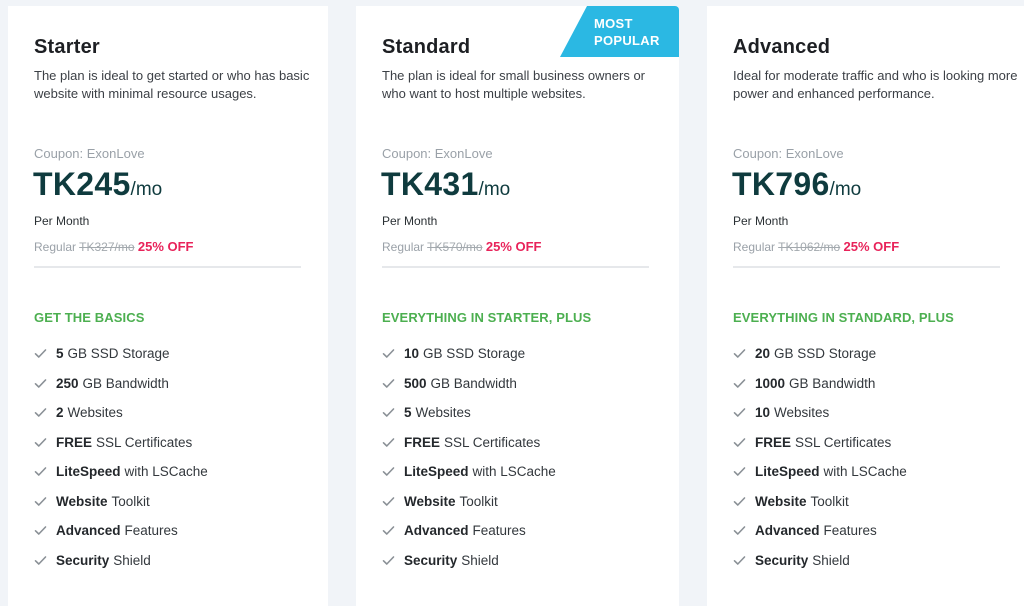  Describe the element at coordinates (412, 354) in the screenshot. I see `feature-highlight: 10` at that location.